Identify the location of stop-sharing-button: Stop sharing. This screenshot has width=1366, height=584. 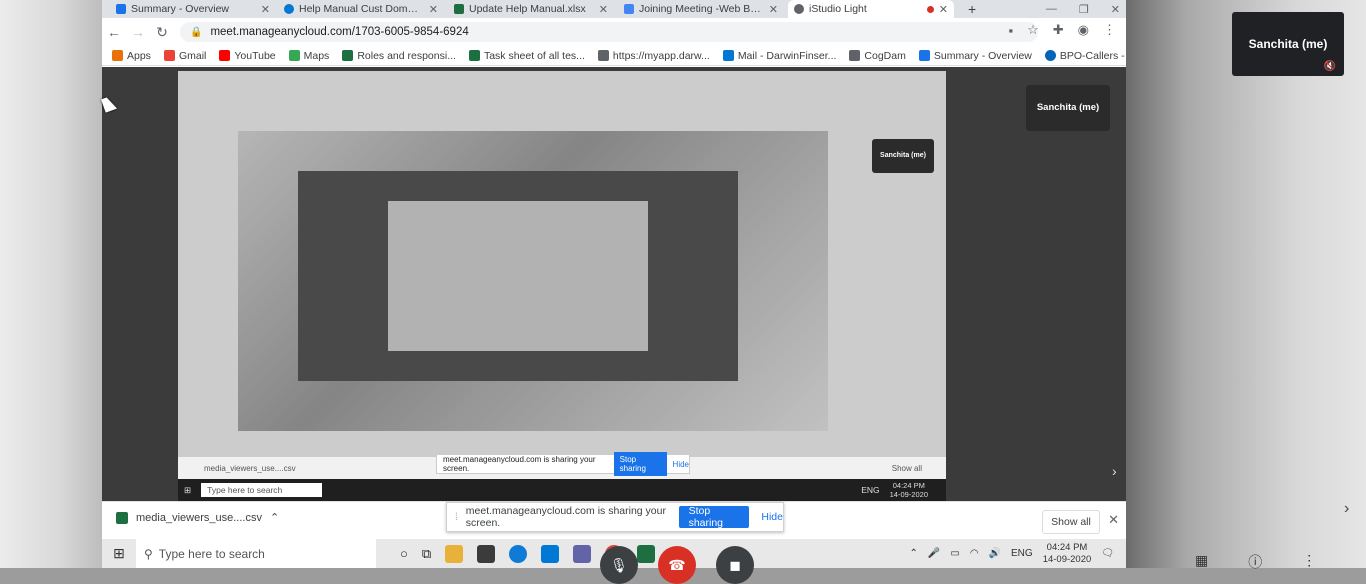
(714, 517).